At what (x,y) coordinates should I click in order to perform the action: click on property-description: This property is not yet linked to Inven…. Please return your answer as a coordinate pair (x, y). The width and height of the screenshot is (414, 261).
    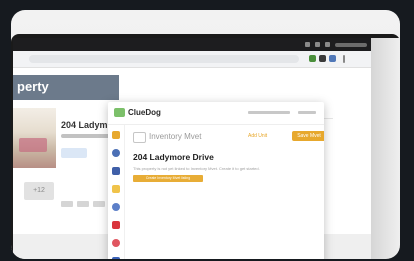
    Looking at the image, I should click on (196, 168).